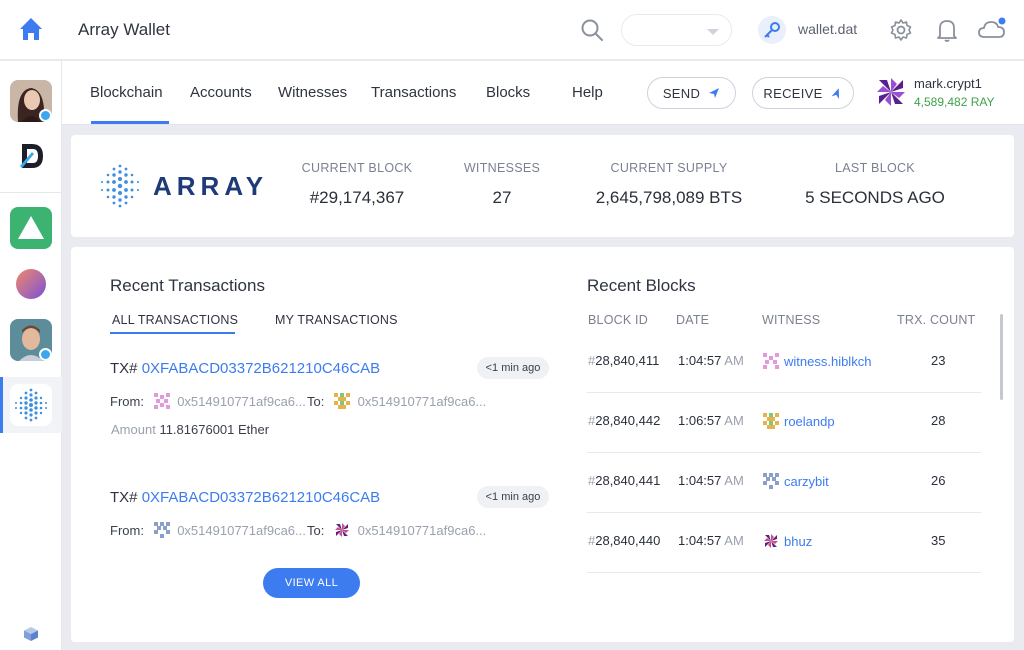  What do you see at coordinates (502, 197) in the screenshot?
I see `stat-witnesses-value: 27` at bounding box center [502, 197].